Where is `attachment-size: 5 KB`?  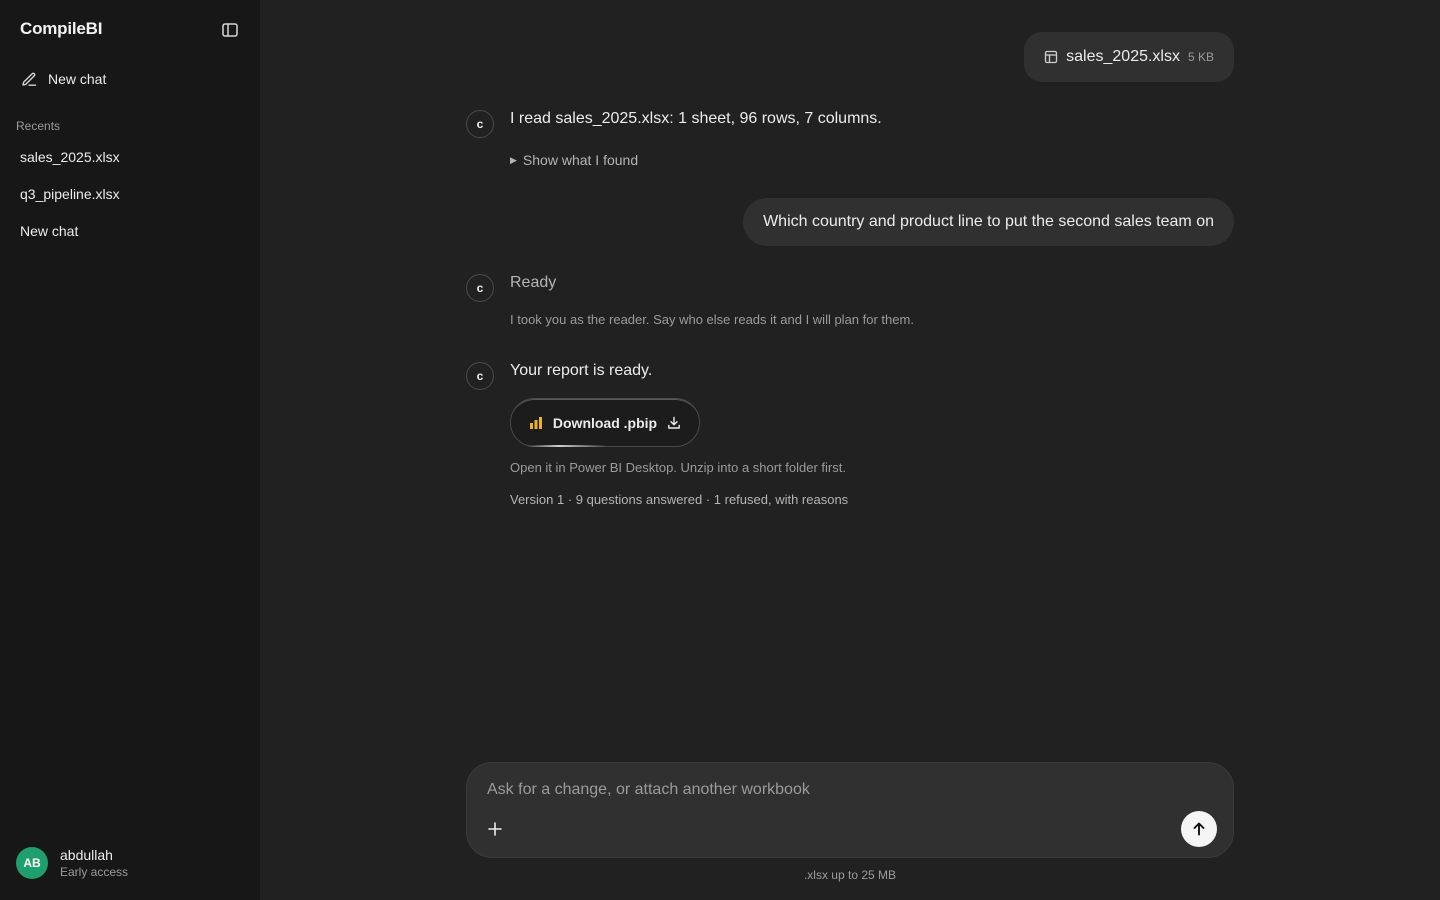
attachment-size: 5 KB is located at coordinates (1200, 57).